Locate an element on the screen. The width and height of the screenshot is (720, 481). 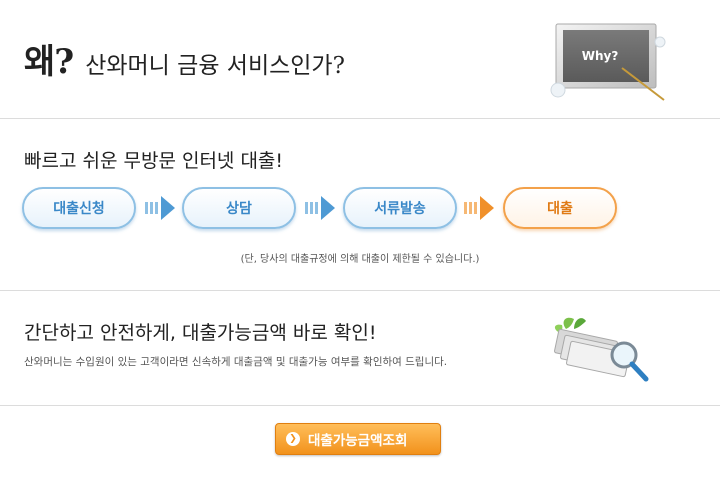
money-magnifier-icon is located at coordinates (601, 349).